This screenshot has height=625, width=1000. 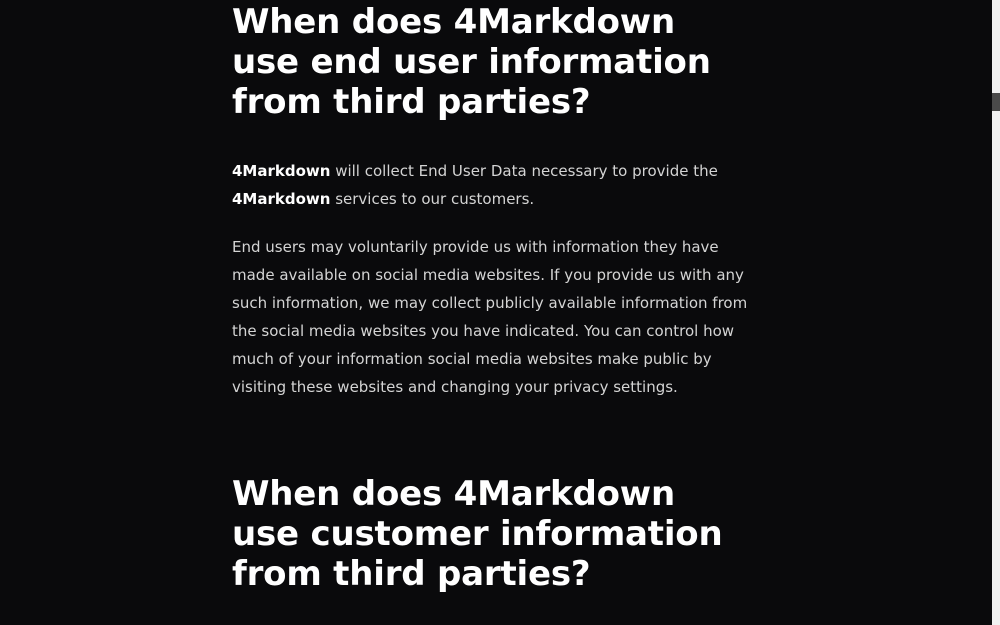 I want to click on paragraph-text: services to our customers., so click(x=432, y=199).